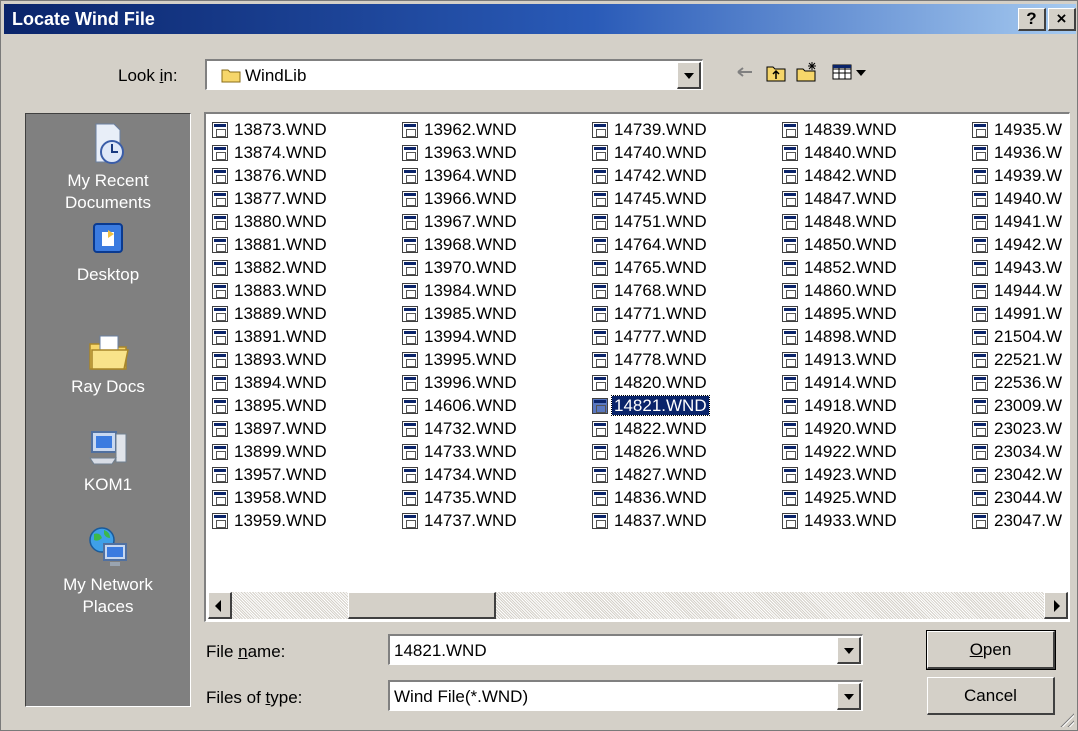 The image size is (1078, 731). I want to click on file-name-dropdown-arrow, so click(849, 650).